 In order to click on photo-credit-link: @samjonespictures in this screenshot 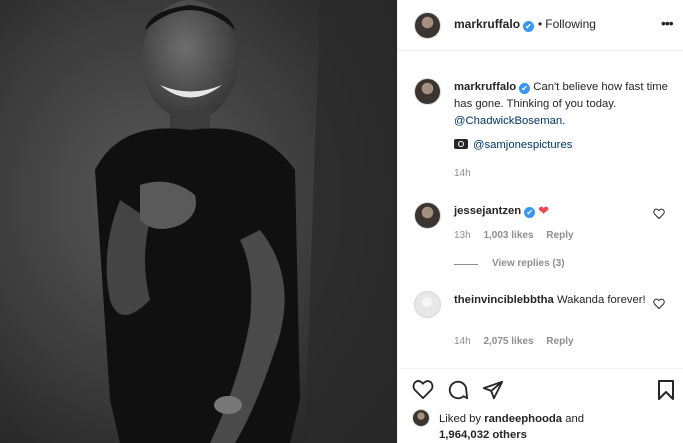, I will do `click(522, 145)`.